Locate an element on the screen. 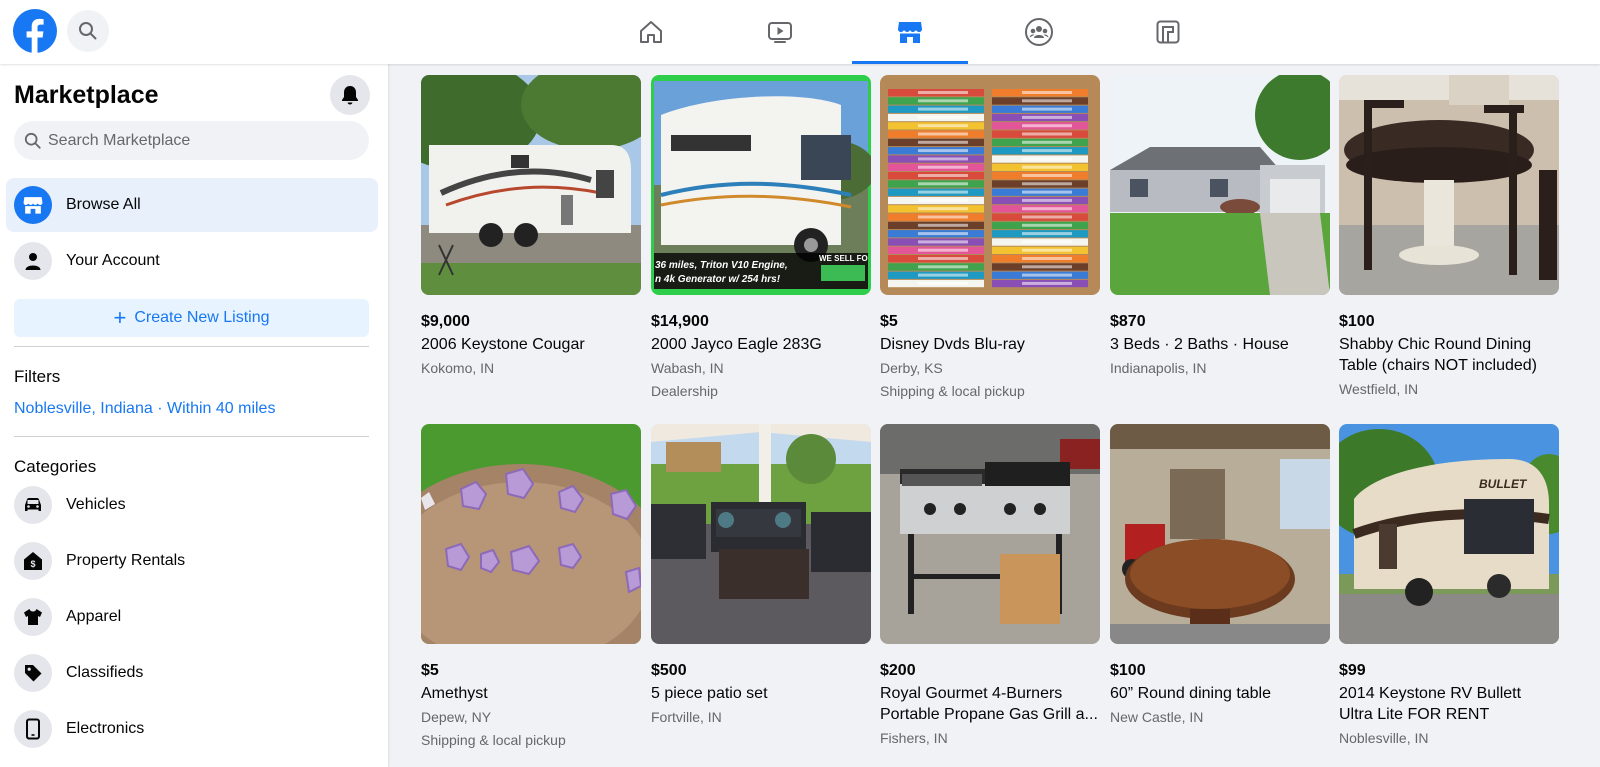 The image size is (1600, 767). categories-heading: Categories is located at coordinates (55, 466).